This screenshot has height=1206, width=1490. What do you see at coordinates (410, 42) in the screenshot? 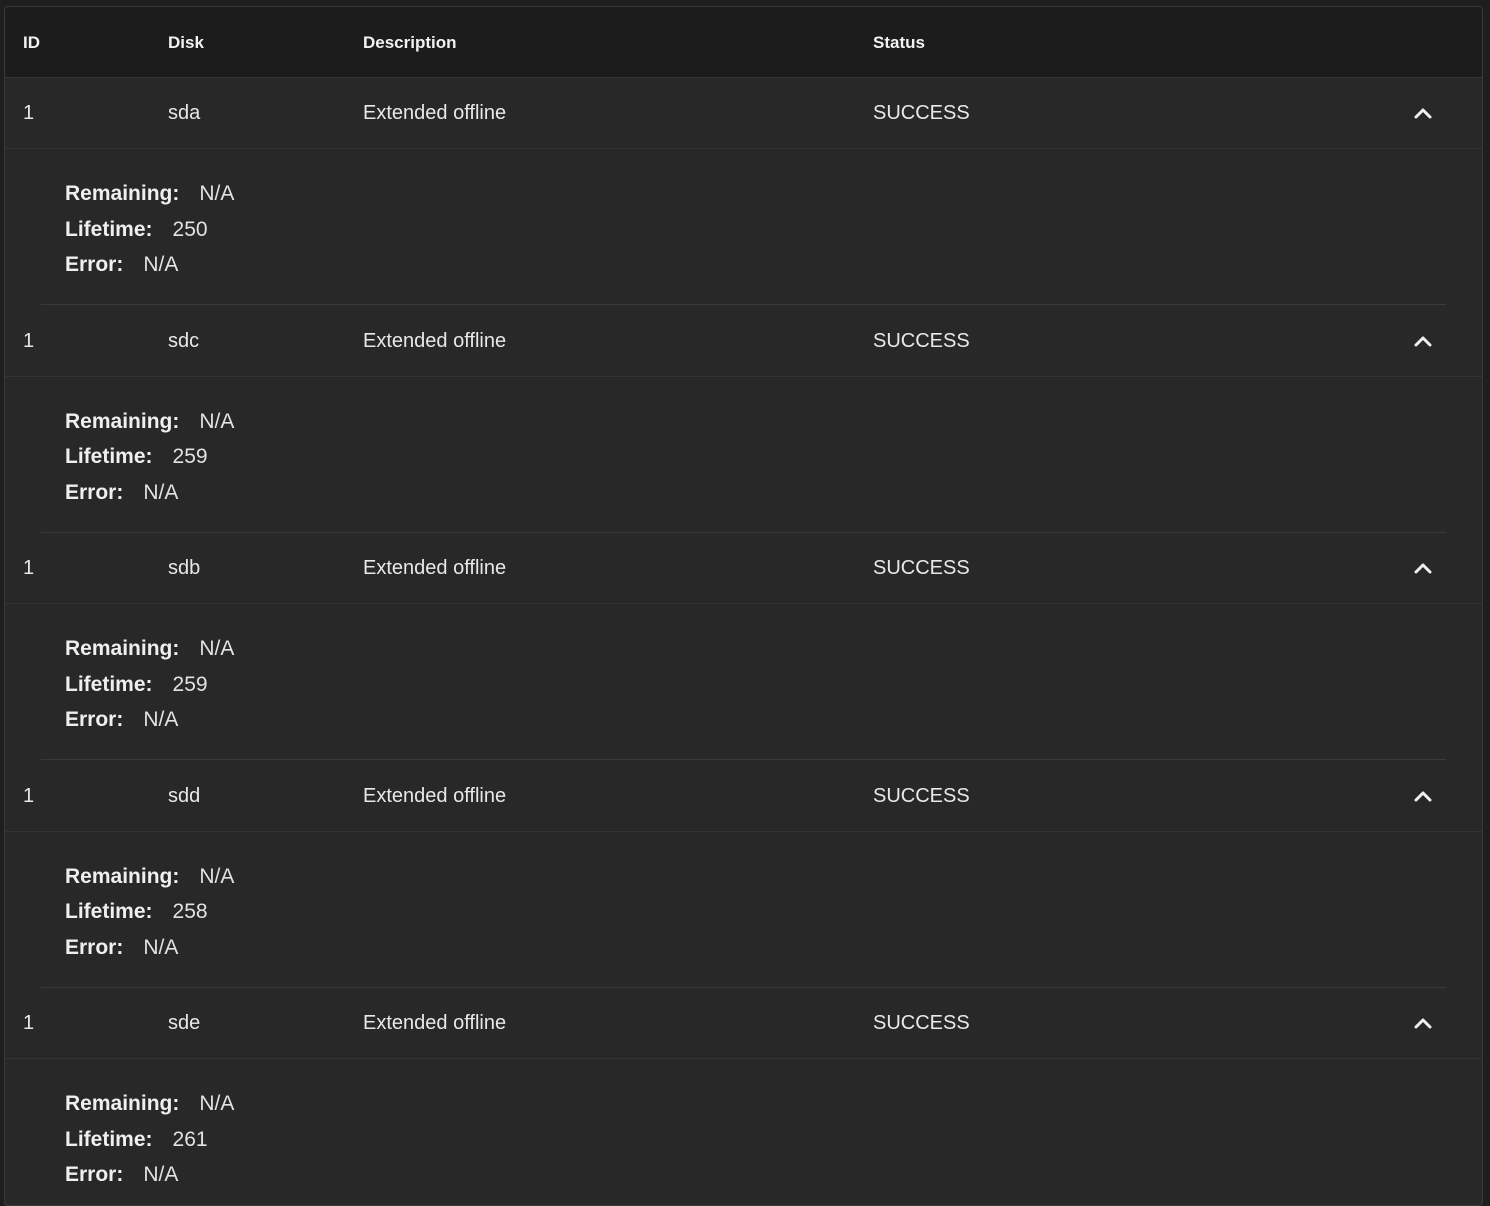
I see `header-description: Description` at bounding box center [410, 42].